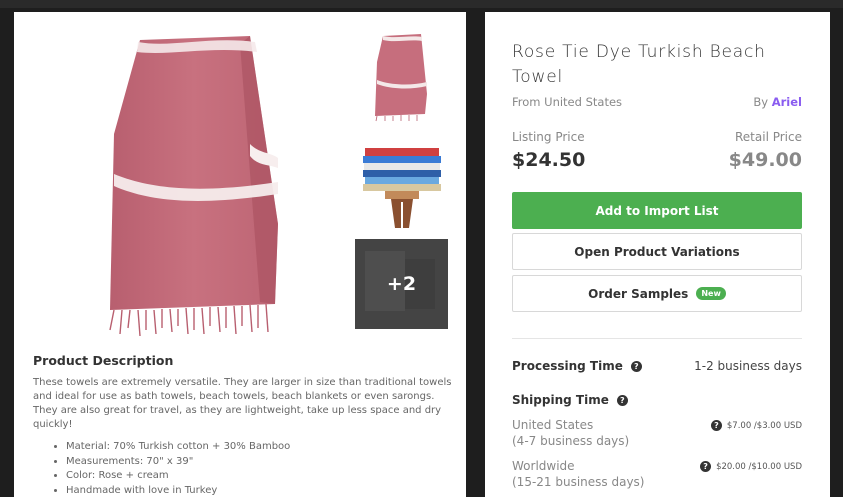 This screenshot has height=497, width=843. Describe the element at coordinates (638, 293) in the screenshot. I see `order-samples-label: Order Samples` at that location.